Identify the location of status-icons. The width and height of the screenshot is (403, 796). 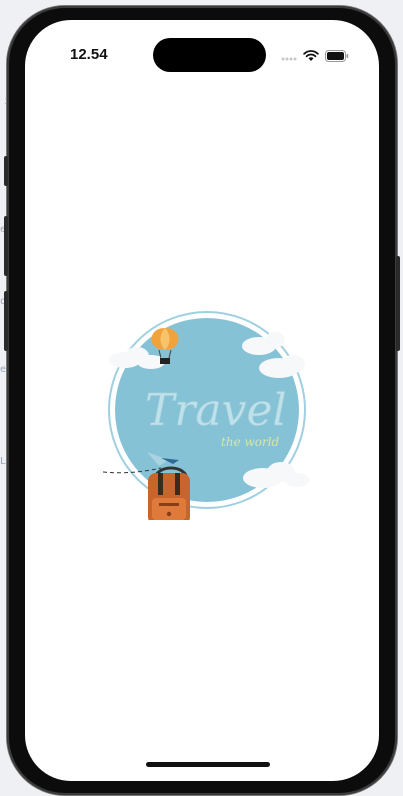
(315, 58).